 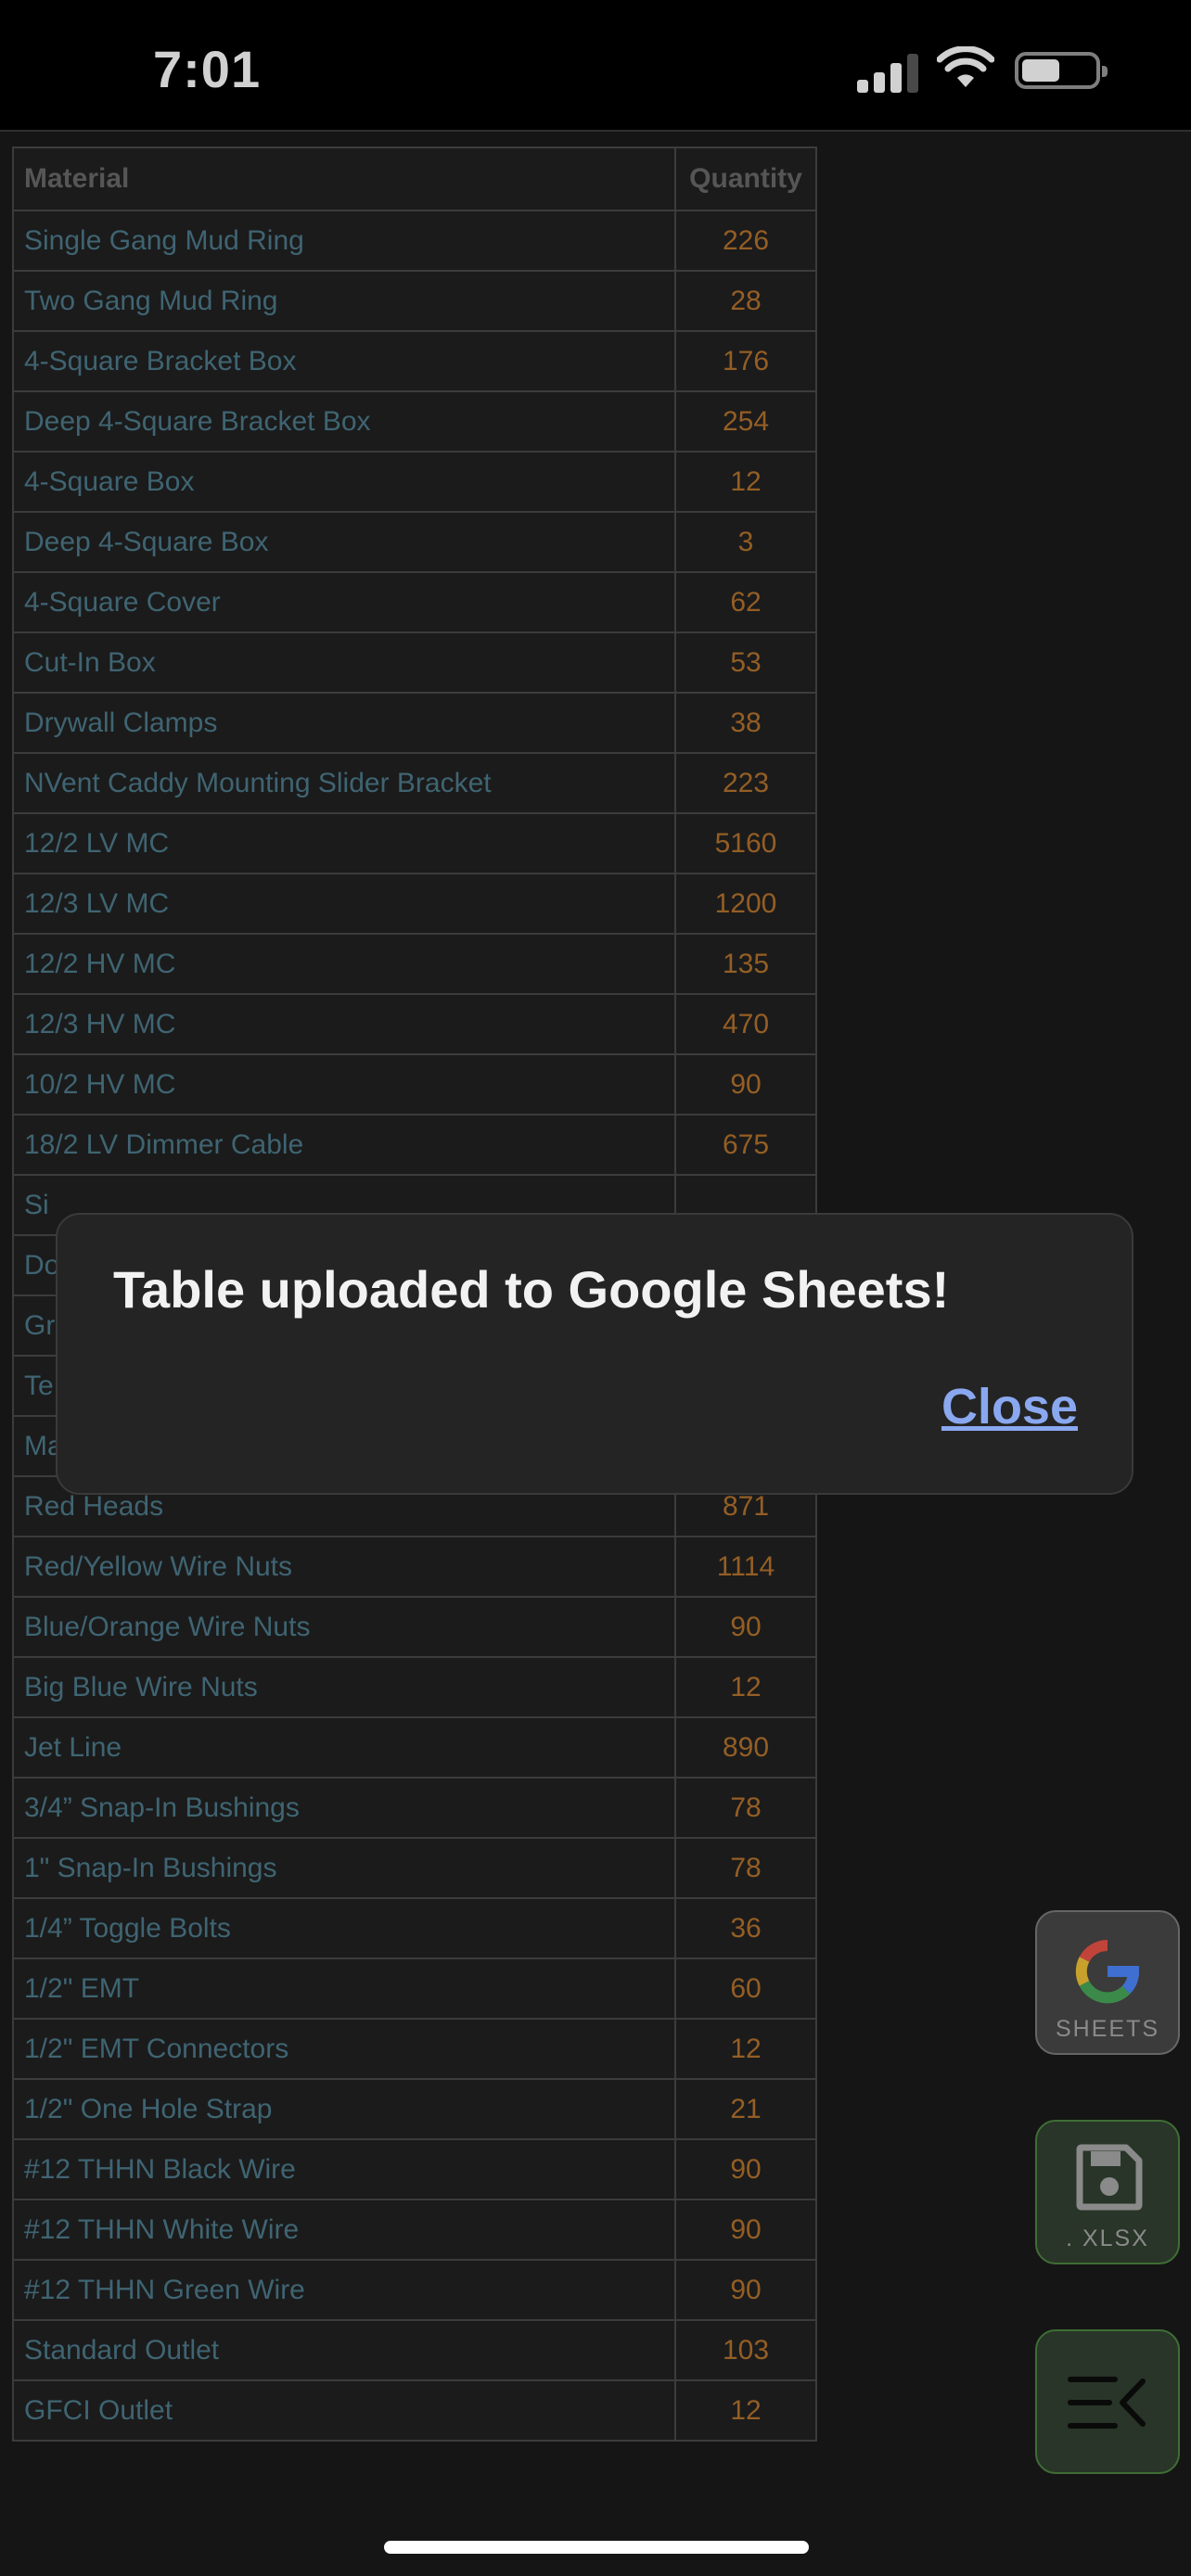 What do you see at coordinates (1107, 2238) in the screenshot?
I see `xlsx-label: . XLSX` at bounding box center [1107, 2238].